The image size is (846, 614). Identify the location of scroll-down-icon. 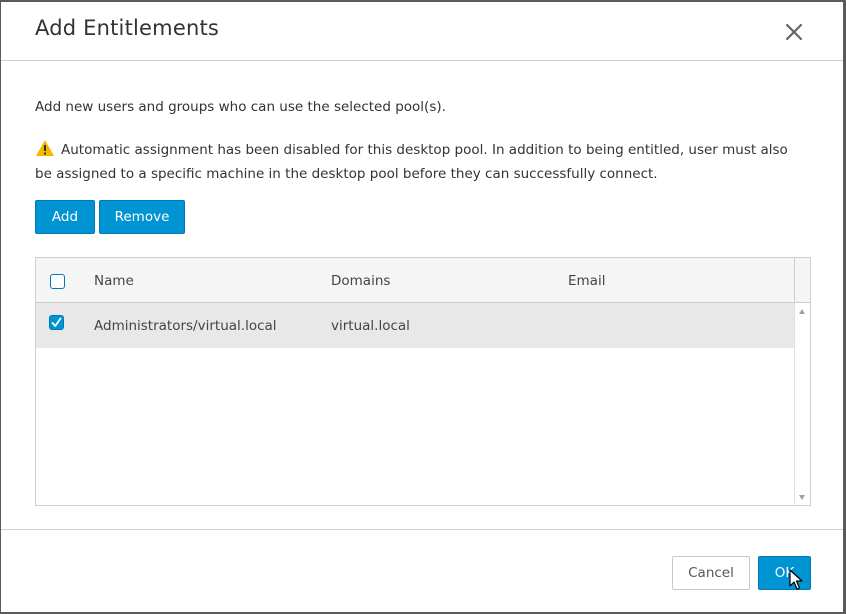
(802, 497).